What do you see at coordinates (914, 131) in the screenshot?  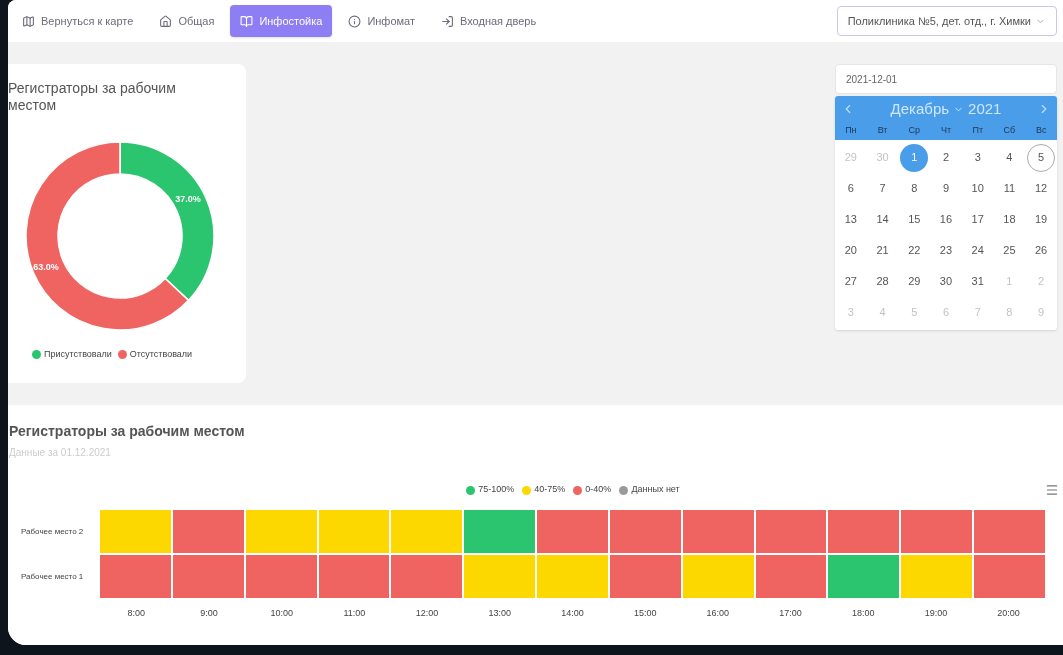 I see `weekday-label: Ср` at bounding box center [914, 131].